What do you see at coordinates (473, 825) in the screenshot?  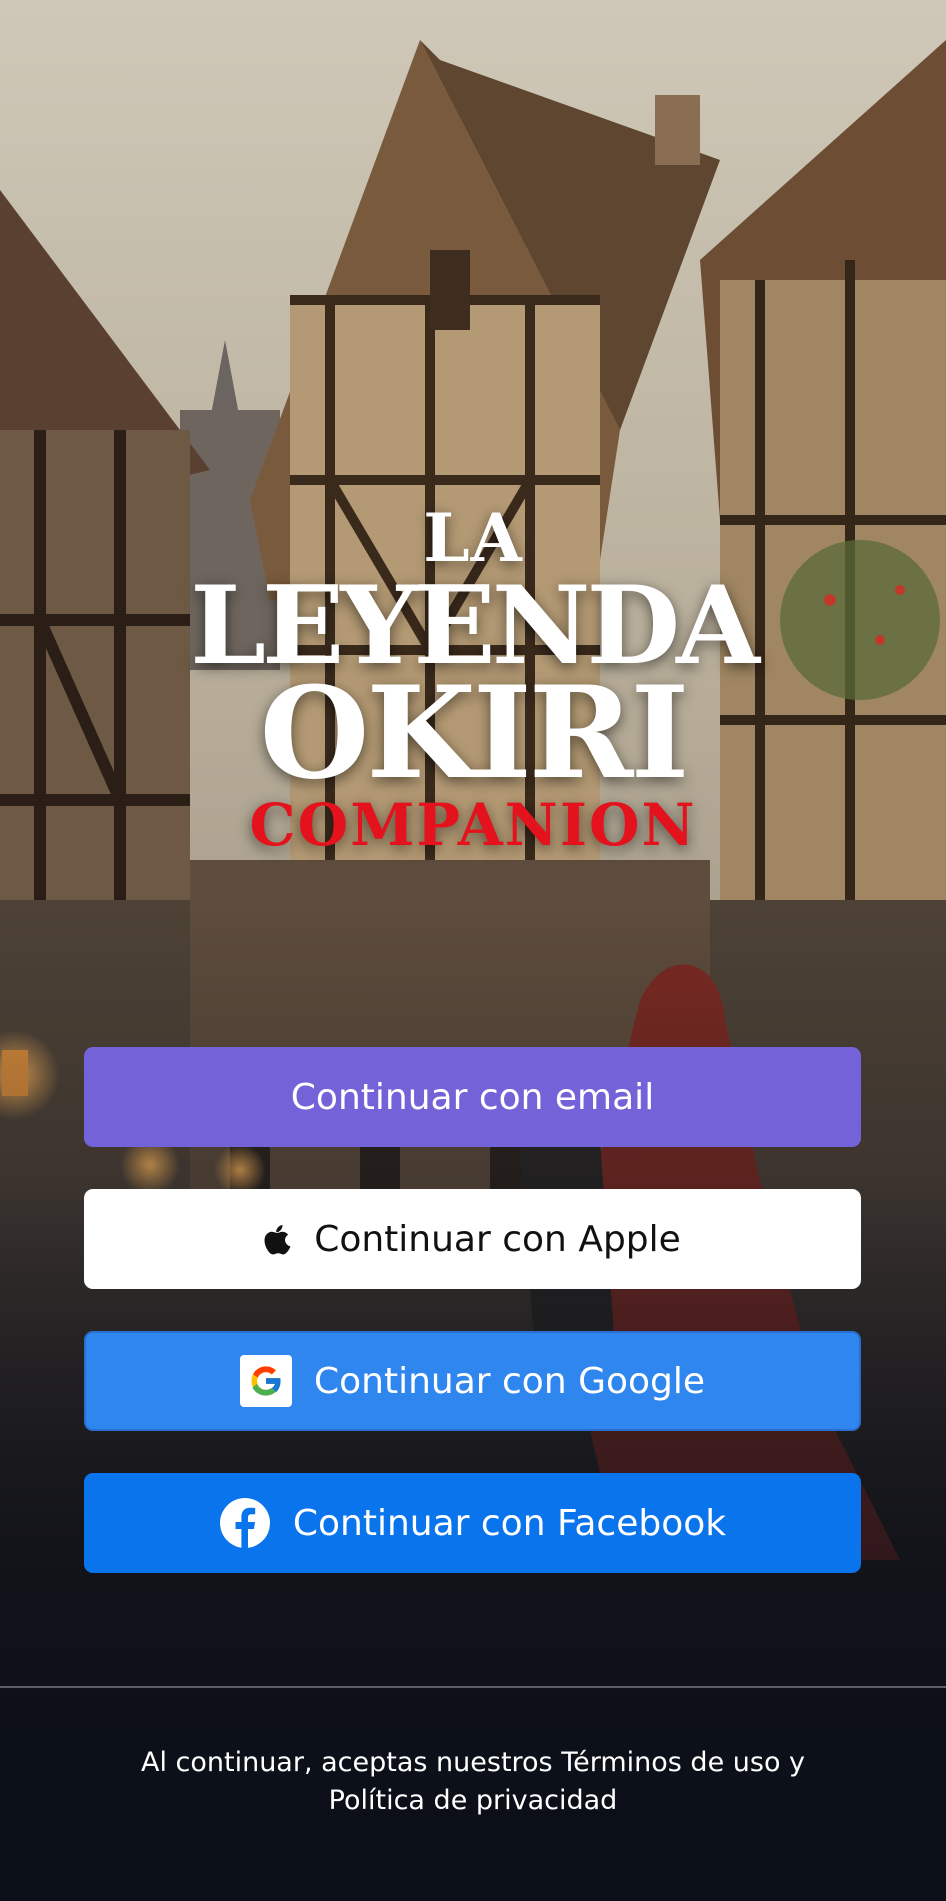 I see `logo-line-companion: COMPANION` at bounding box center [473, 825].